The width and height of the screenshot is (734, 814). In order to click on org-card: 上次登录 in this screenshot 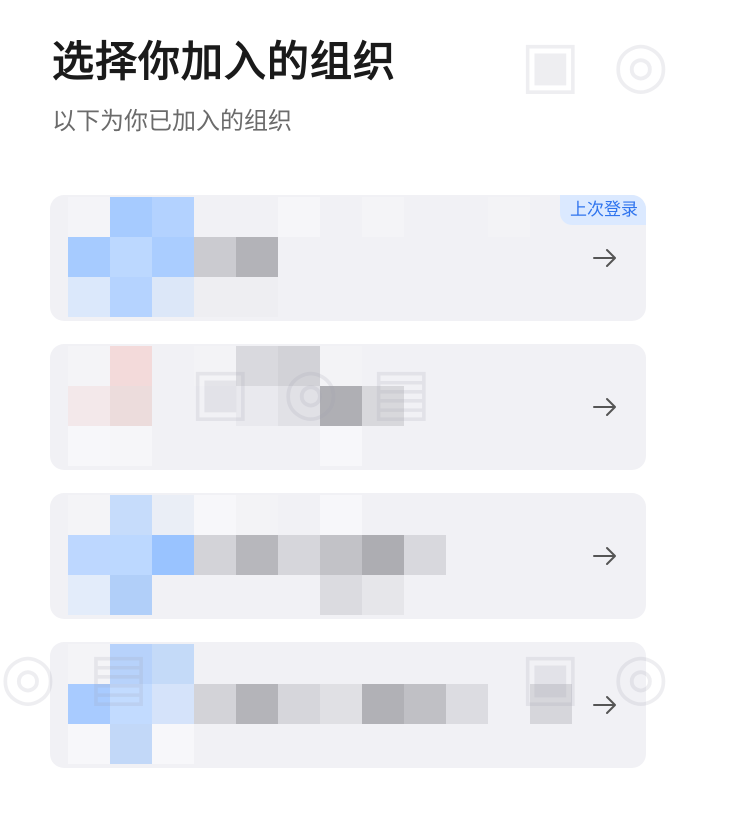, I will do `click(348, 258)`.